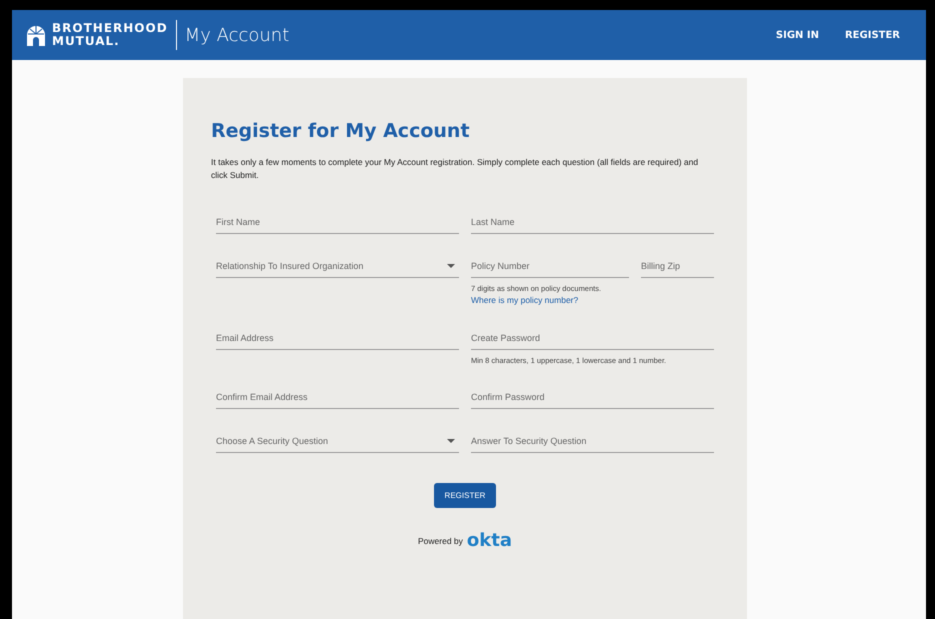  What do you see at coordinates (872, 35) in the screenshot?
I see `nav-link: REGISTER` at bounding box center [872, 35].